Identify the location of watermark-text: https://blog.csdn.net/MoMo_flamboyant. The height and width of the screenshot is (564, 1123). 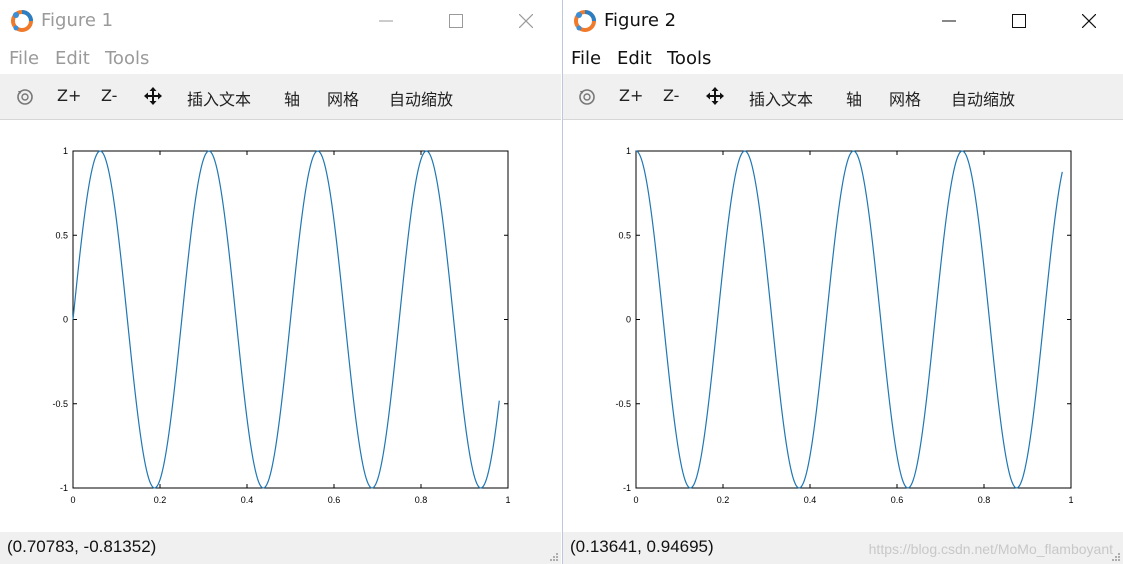
(990, 549).